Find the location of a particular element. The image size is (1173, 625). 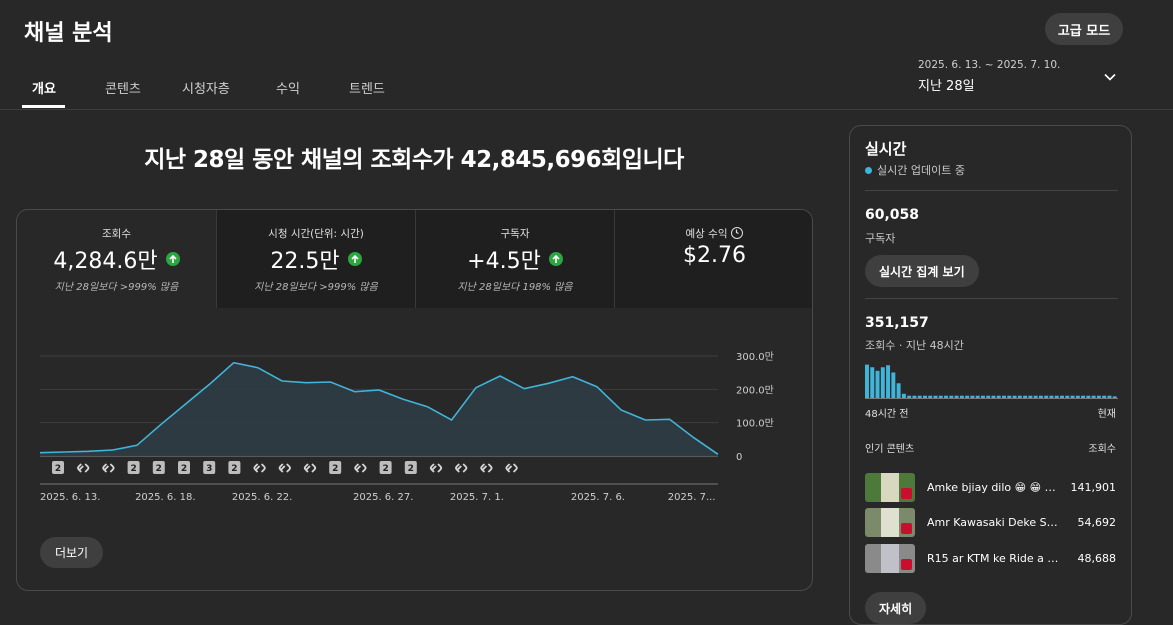

metric-value: $2.76 is located at coordinates (713, 255).